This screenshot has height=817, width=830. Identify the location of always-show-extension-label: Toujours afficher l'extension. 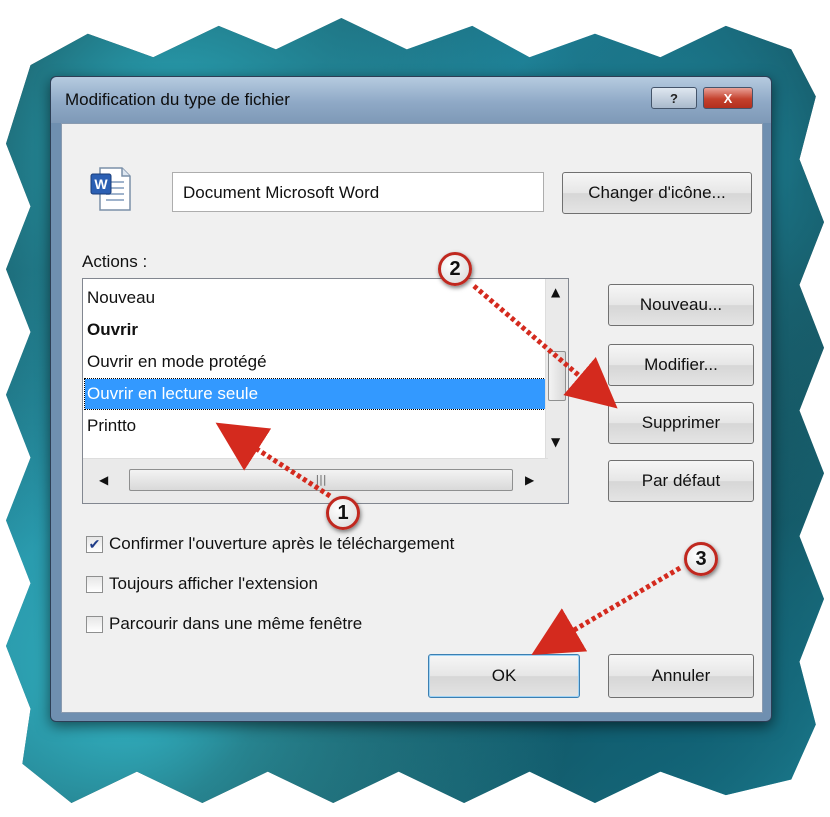
(213, 583).